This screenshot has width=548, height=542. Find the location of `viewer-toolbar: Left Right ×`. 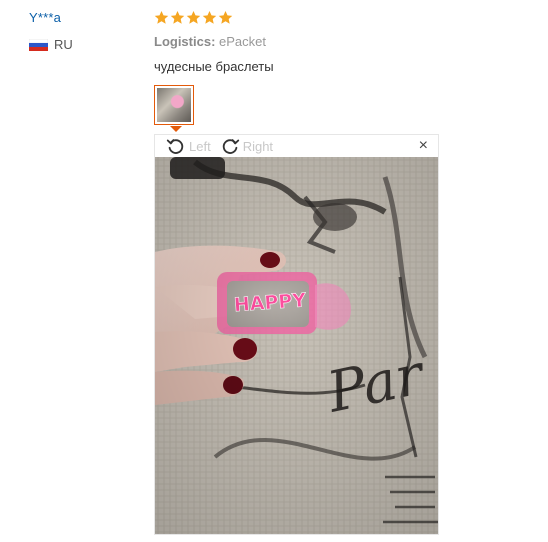

viewer-toolbar: Left Right × is located at coordinates (296, 146).